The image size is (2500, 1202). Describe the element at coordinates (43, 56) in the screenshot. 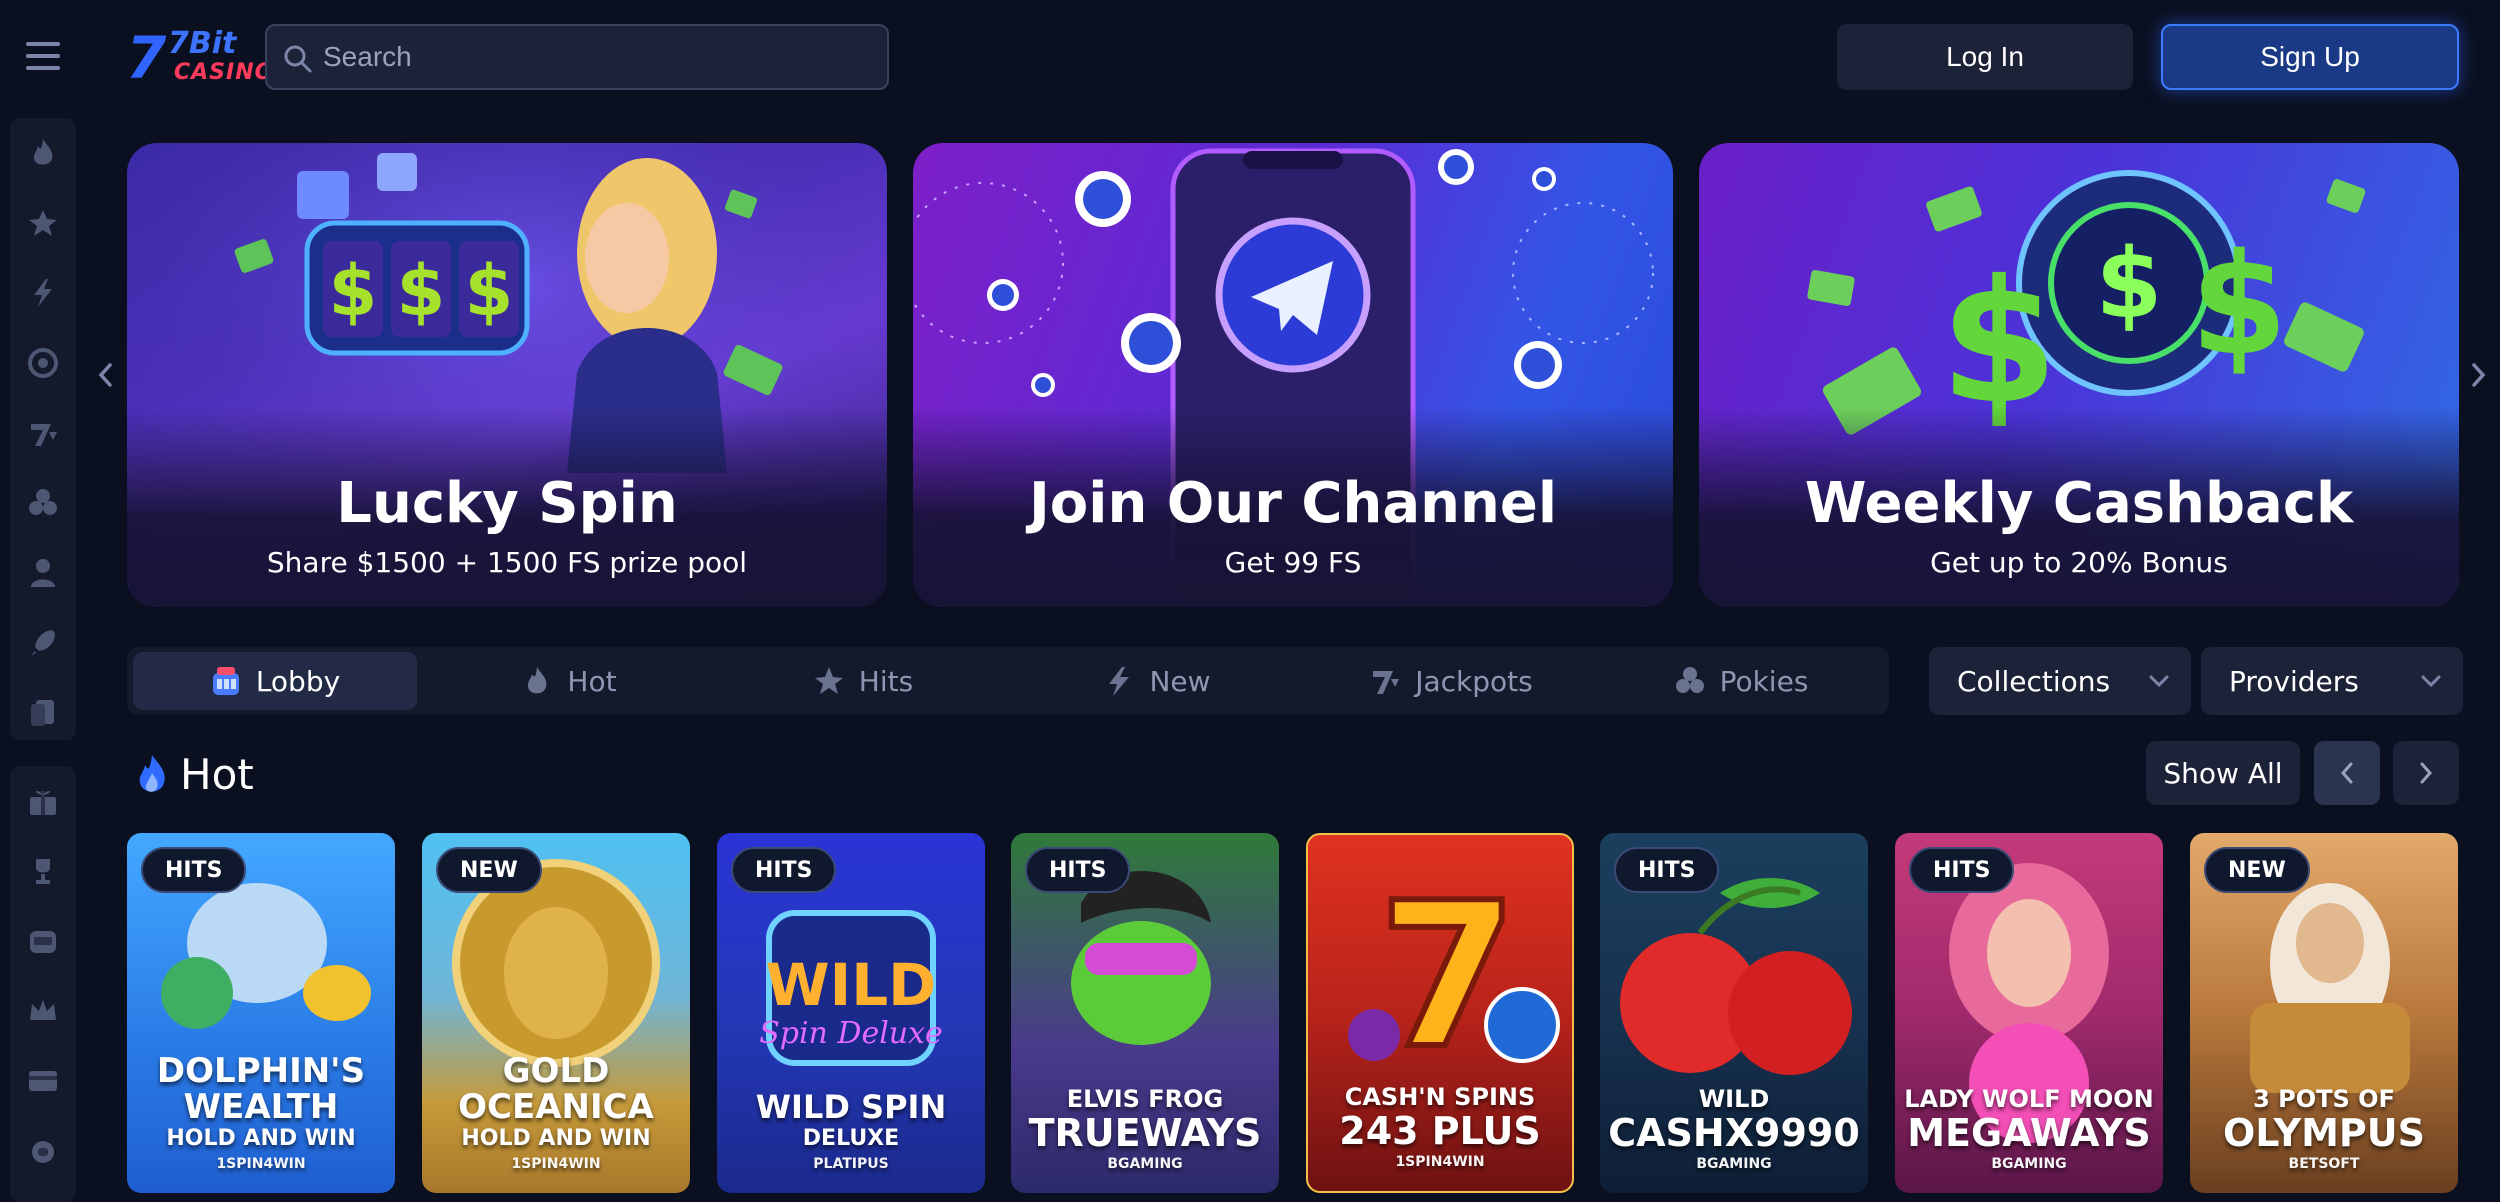

I see `menu-icon` at that location.